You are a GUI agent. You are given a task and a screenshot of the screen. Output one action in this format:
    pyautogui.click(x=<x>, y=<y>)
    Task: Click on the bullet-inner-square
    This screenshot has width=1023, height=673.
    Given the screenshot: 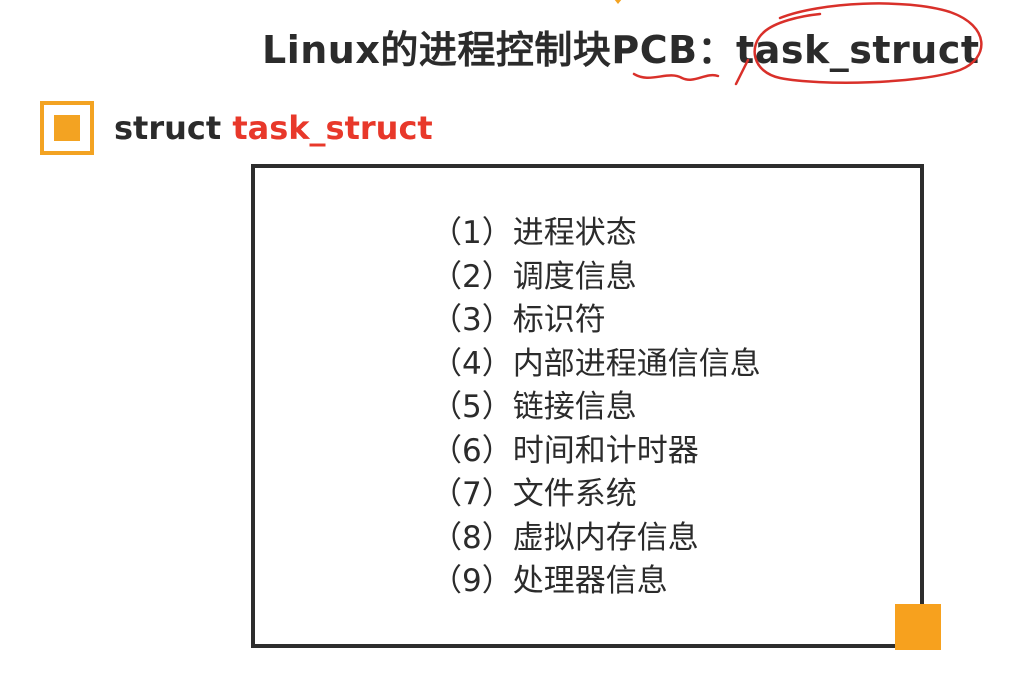 What is the action you would take?
    pyautogui.click(x=67, y=128)
    